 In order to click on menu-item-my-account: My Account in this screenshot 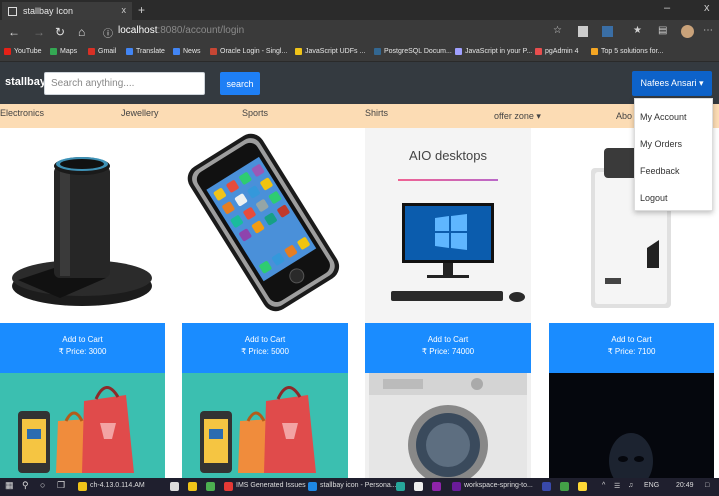, I will do `click(663, 117)`.